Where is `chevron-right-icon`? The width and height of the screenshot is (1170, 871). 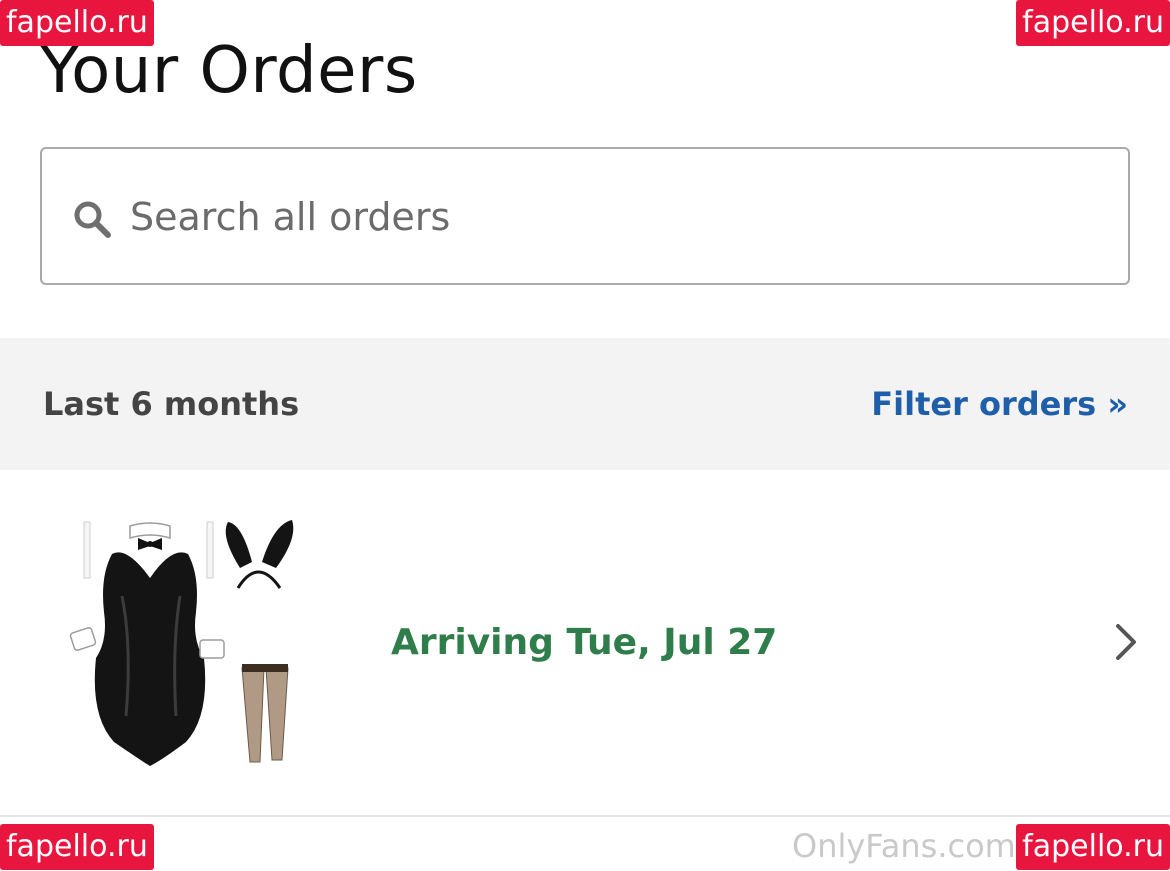 chevron-right-icon is located at coordinates (1127, 642).